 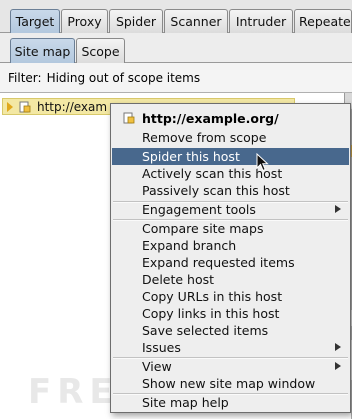 I want to click on menu-item-remove-from-scope: Remove from scope, so click(x=230, y=137).